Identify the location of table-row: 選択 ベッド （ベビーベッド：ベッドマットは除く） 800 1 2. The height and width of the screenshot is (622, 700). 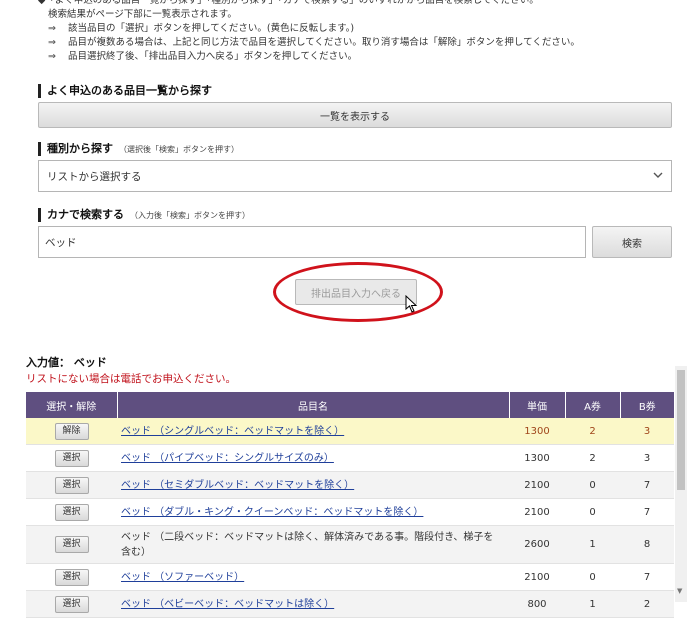
(350, 604).